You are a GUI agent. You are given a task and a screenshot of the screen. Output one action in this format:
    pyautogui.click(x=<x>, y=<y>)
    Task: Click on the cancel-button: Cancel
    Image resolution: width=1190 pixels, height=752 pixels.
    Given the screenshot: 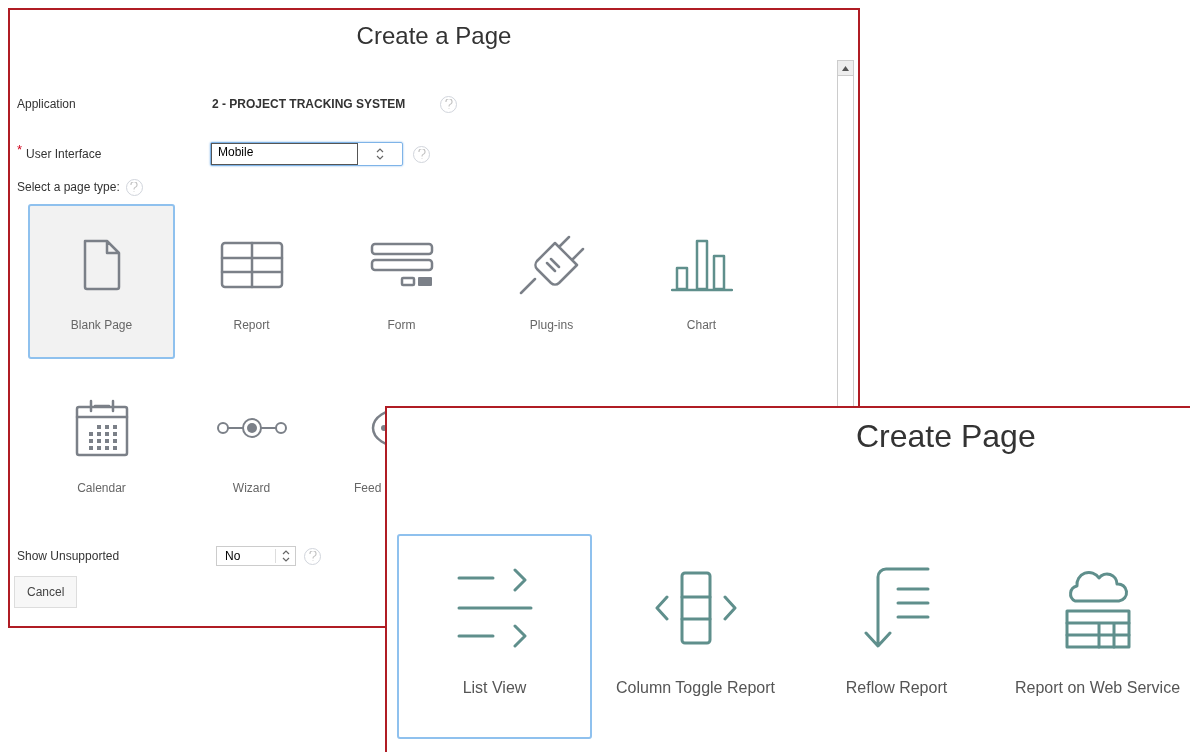 What is the action you would take?
    pyautogui.click(x=46, y=592)
    